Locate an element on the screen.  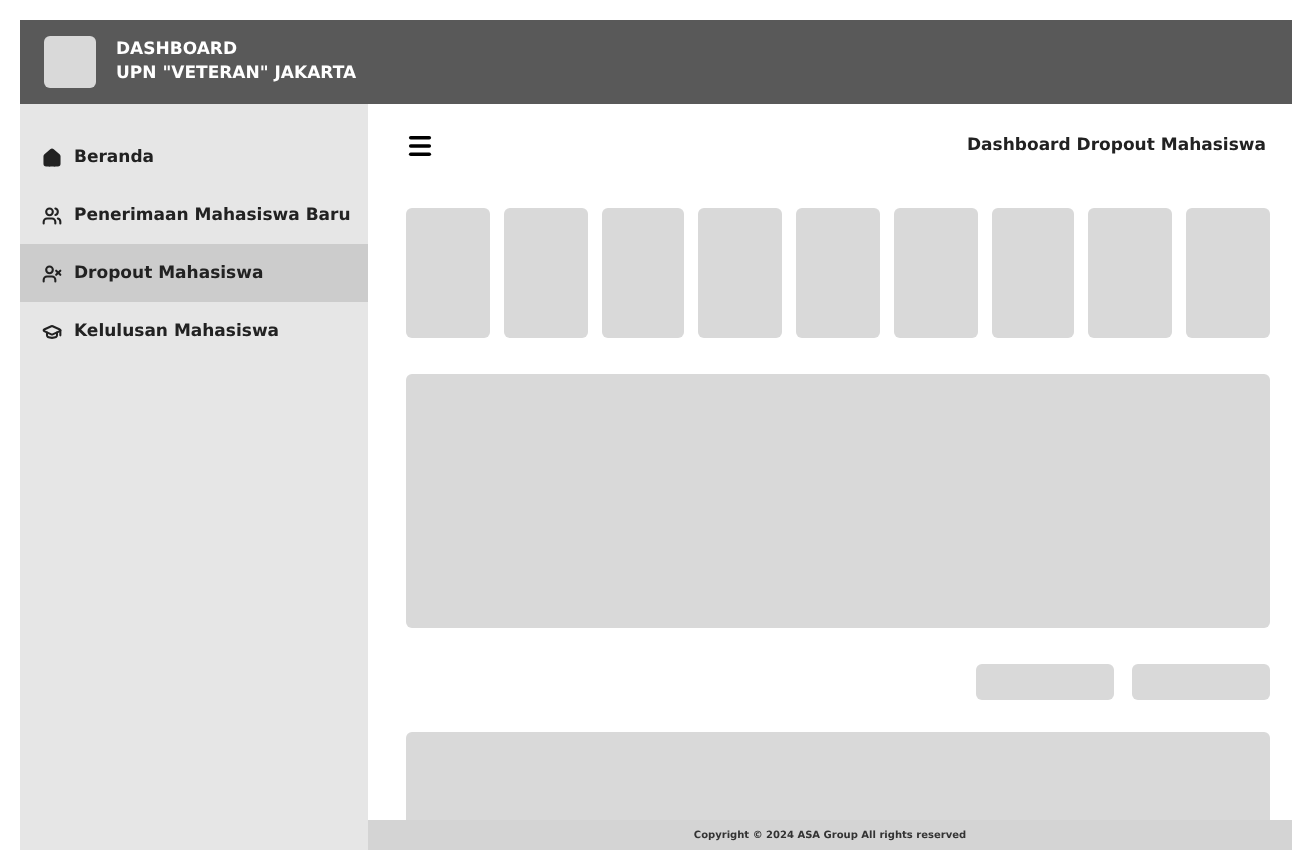
sidebar-item: Kelulusan Mahasiswa is located at coordinates (194, 331).